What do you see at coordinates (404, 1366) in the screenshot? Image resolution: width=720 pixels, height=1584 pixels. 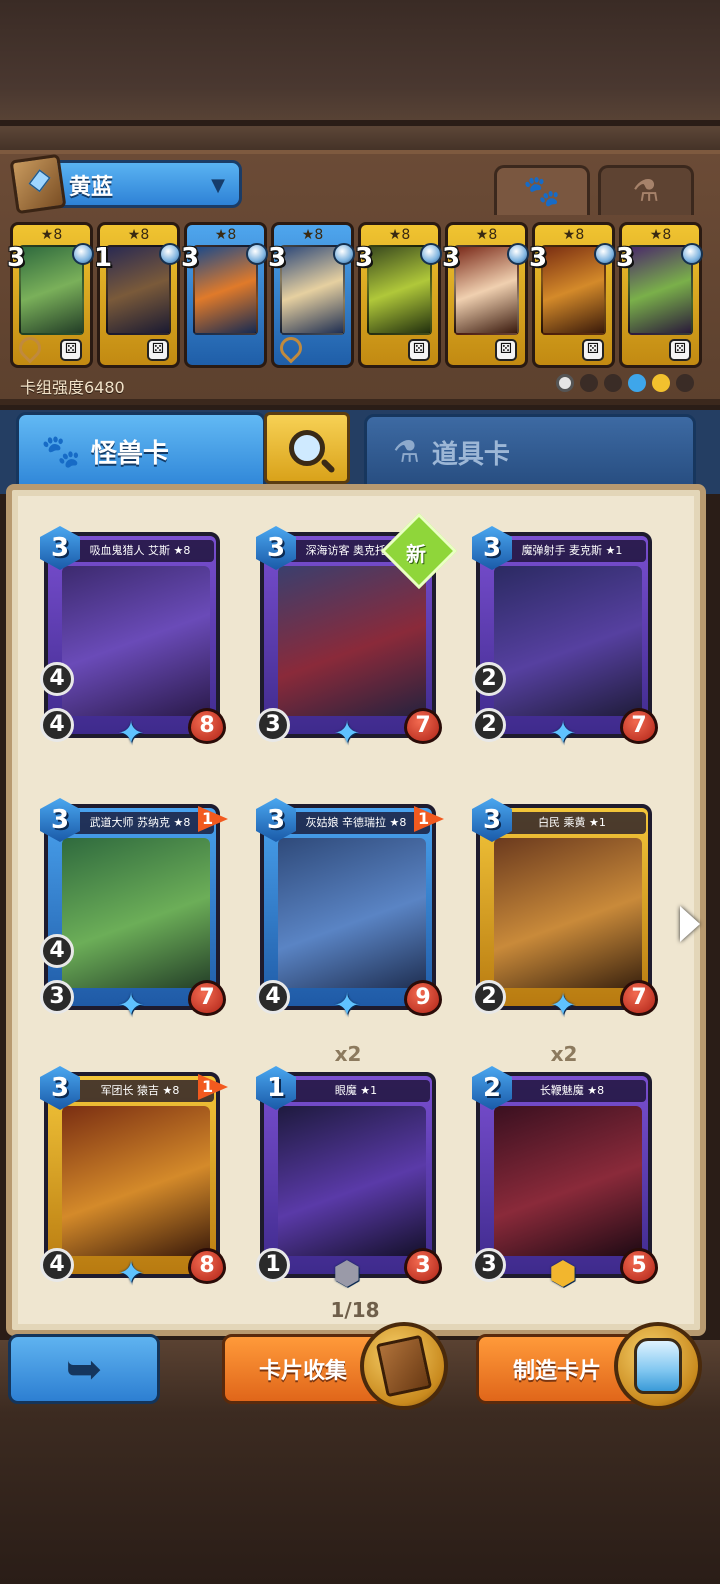 I see `card-book-icon` at bounding box center [404, 1366].